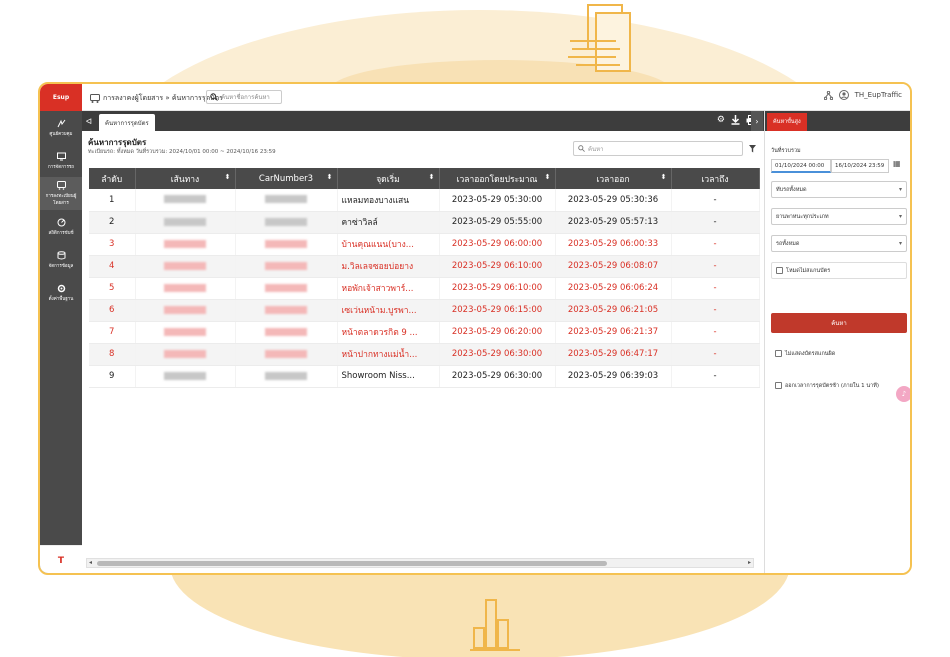 This screenshot has width=950, height=657. Describe the element at coordinates (90, 562) in the screenshot. I see `scroll-left-icon: ◂` at that location.